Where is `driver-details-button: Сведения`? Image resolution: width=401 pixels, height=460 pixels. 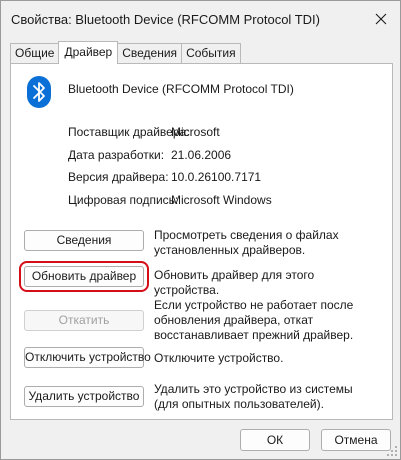
driver-details-button: Сведения is located at coordinates (84, 240).